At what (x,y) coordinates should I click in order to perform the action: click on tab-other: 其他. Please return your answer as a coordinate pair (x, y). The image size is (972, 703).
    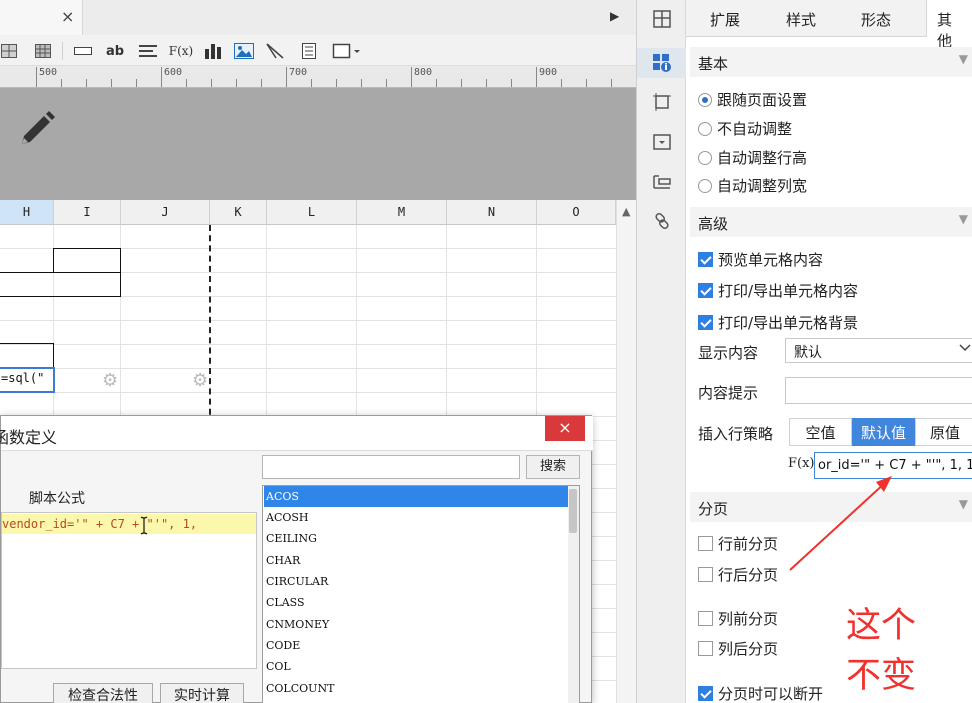
    Looking at the image, I should click on (949, 25).